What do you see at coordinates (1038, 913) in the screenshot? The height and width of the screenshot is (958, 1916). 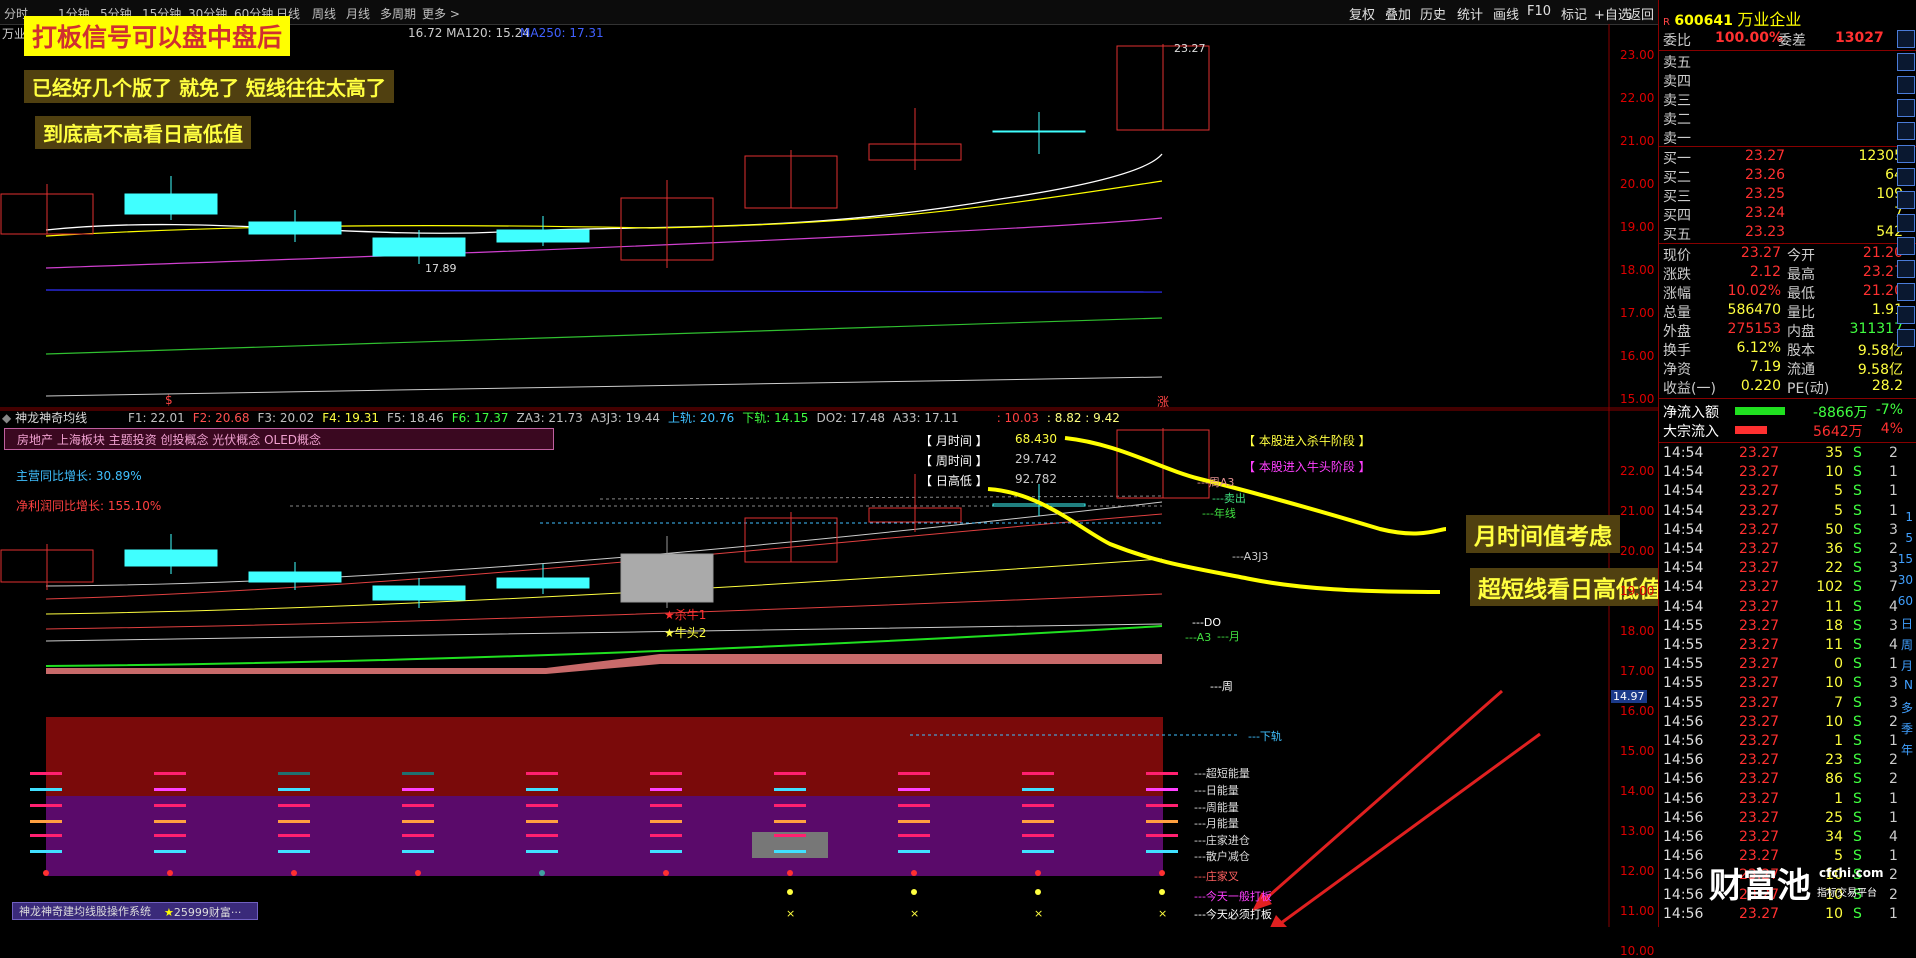 I see `signal-cross: ×` at bounding box center [1038, 913].